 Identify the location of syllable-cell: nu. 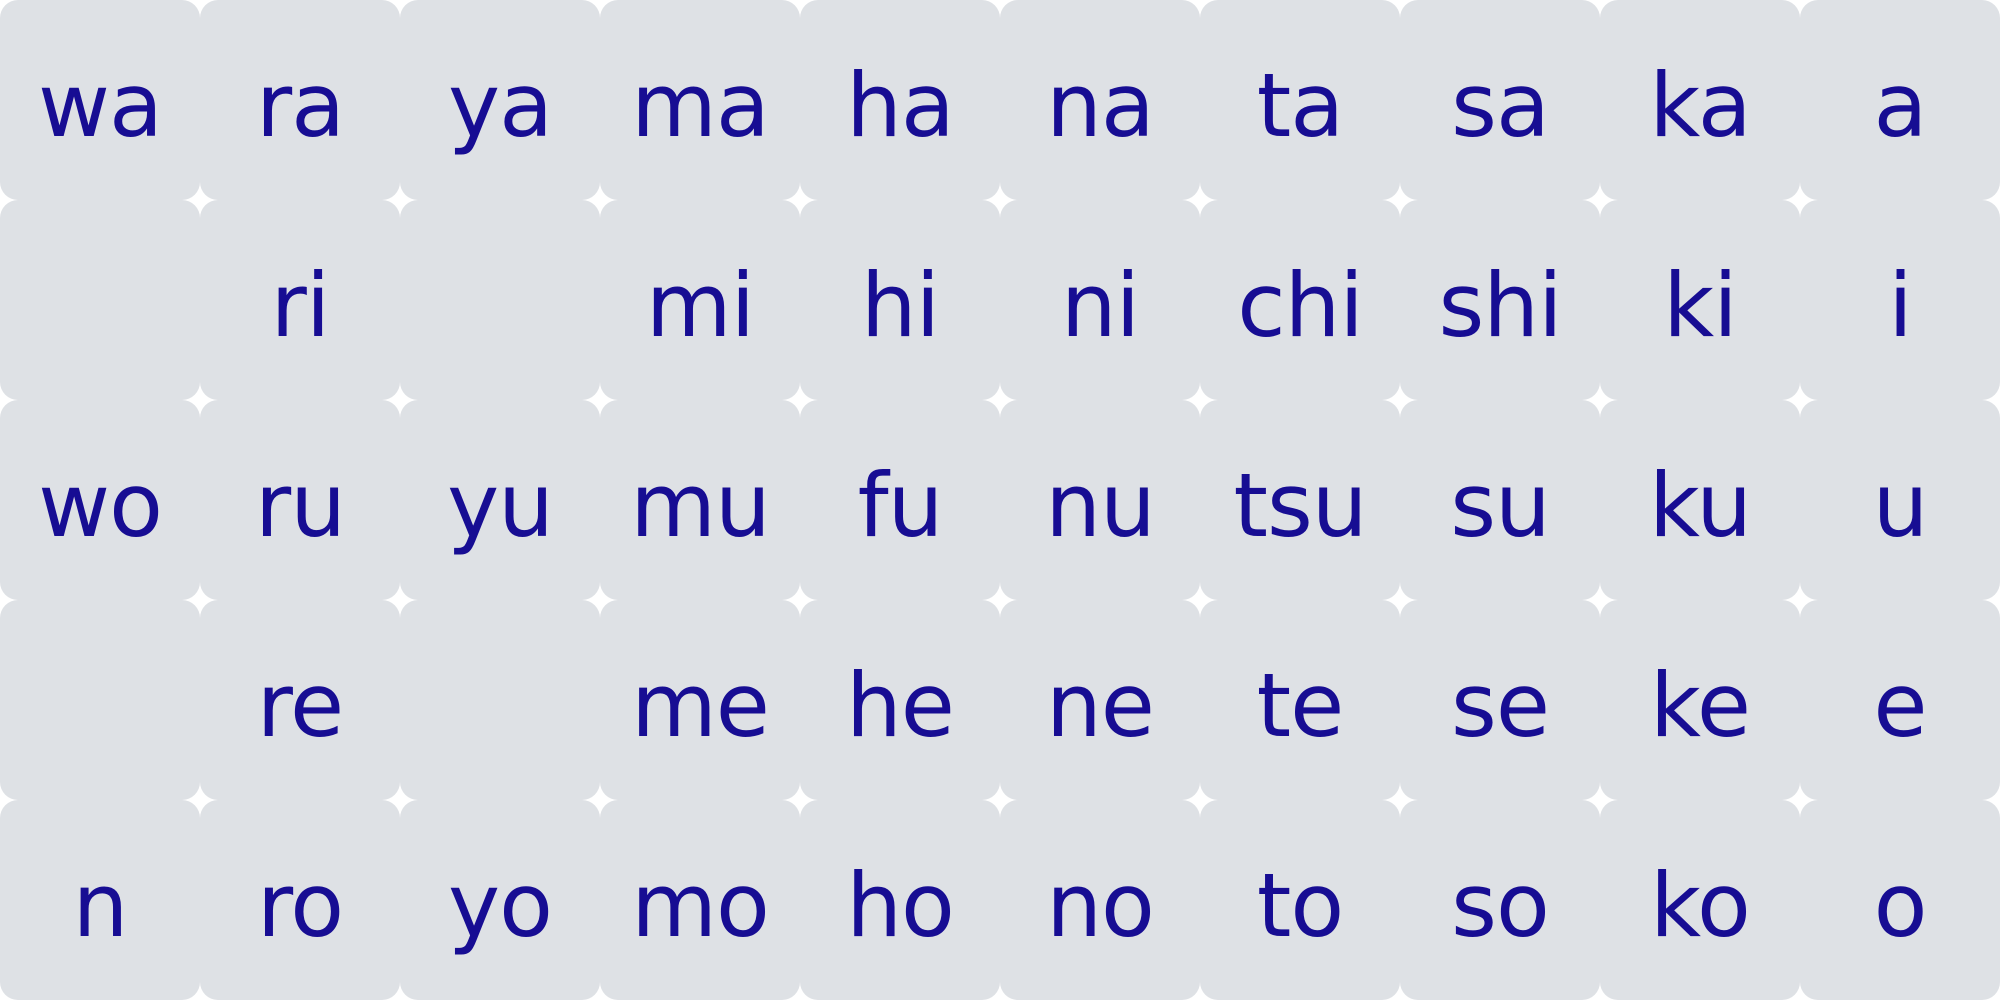
(1100, 500).